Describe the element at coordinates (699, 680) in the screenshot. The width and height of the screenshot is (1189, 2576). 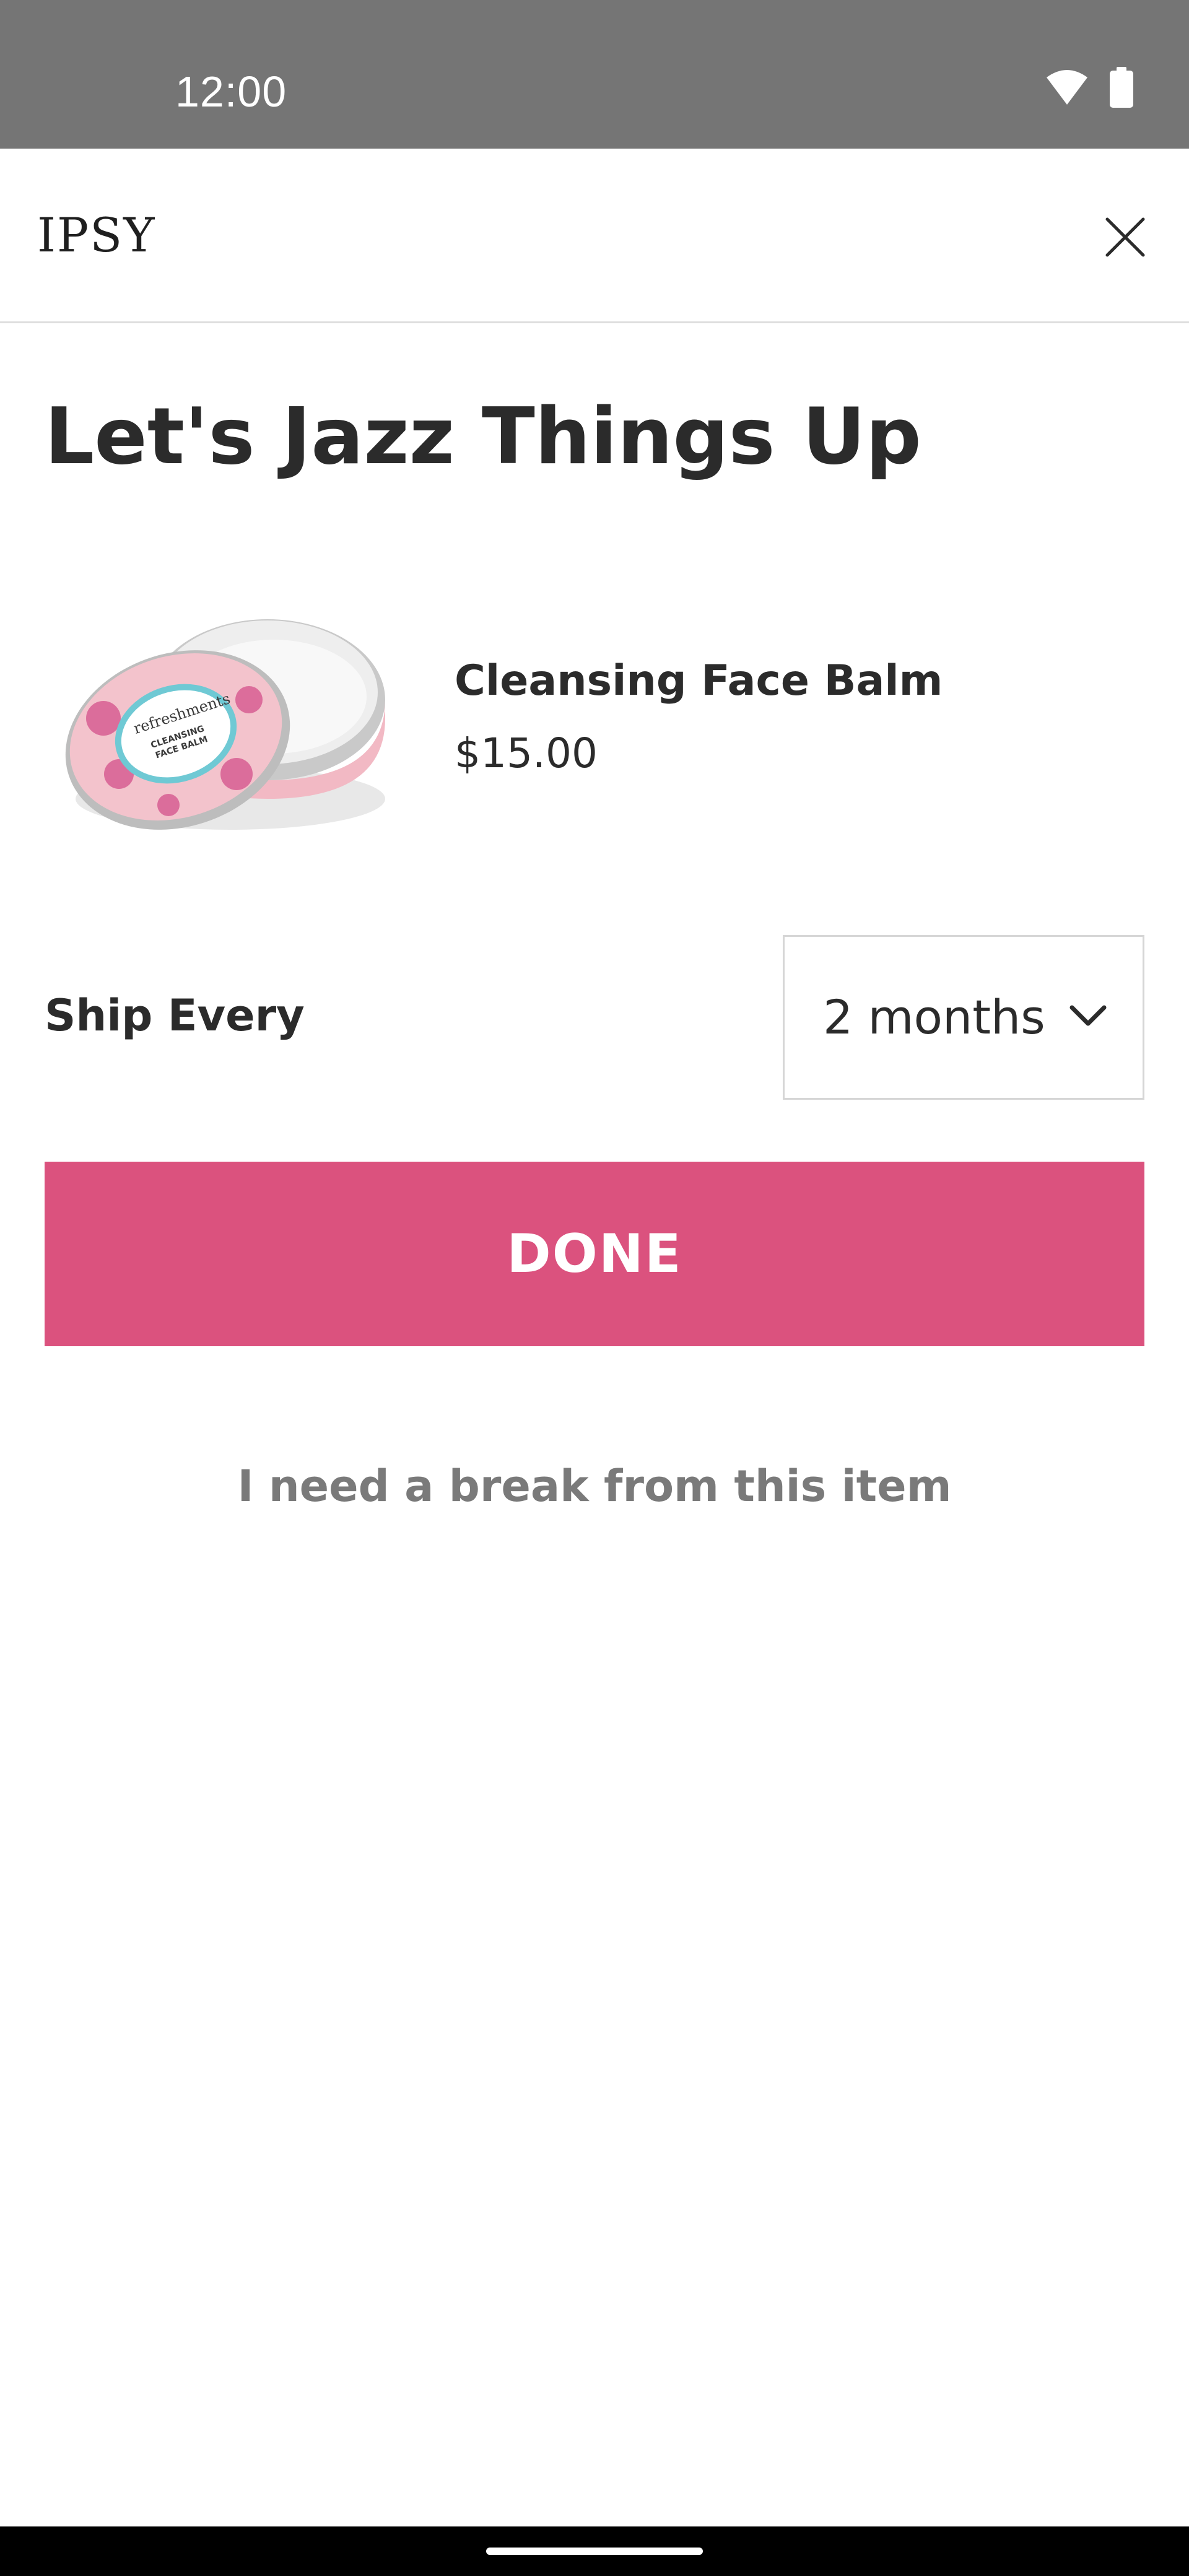
I see `product-name: Cleansing Face Balm` at that location.